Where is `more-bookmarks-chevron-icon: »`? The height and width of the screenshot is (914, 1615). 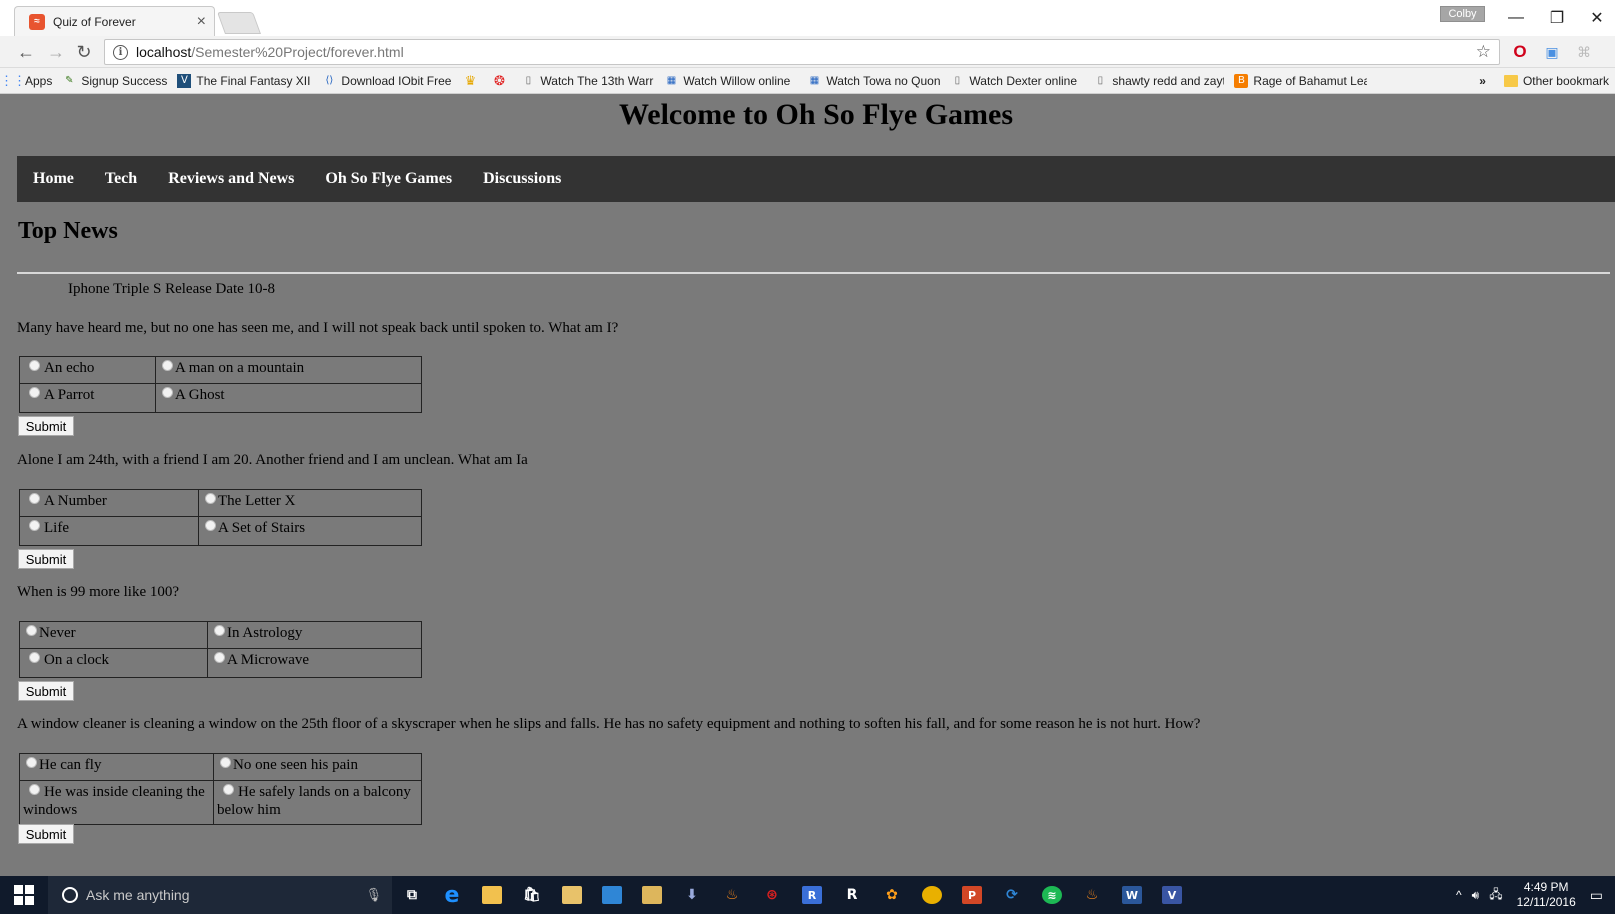
more-bookmarks-chevron-icon: » is located at coordinates (1482, 81).